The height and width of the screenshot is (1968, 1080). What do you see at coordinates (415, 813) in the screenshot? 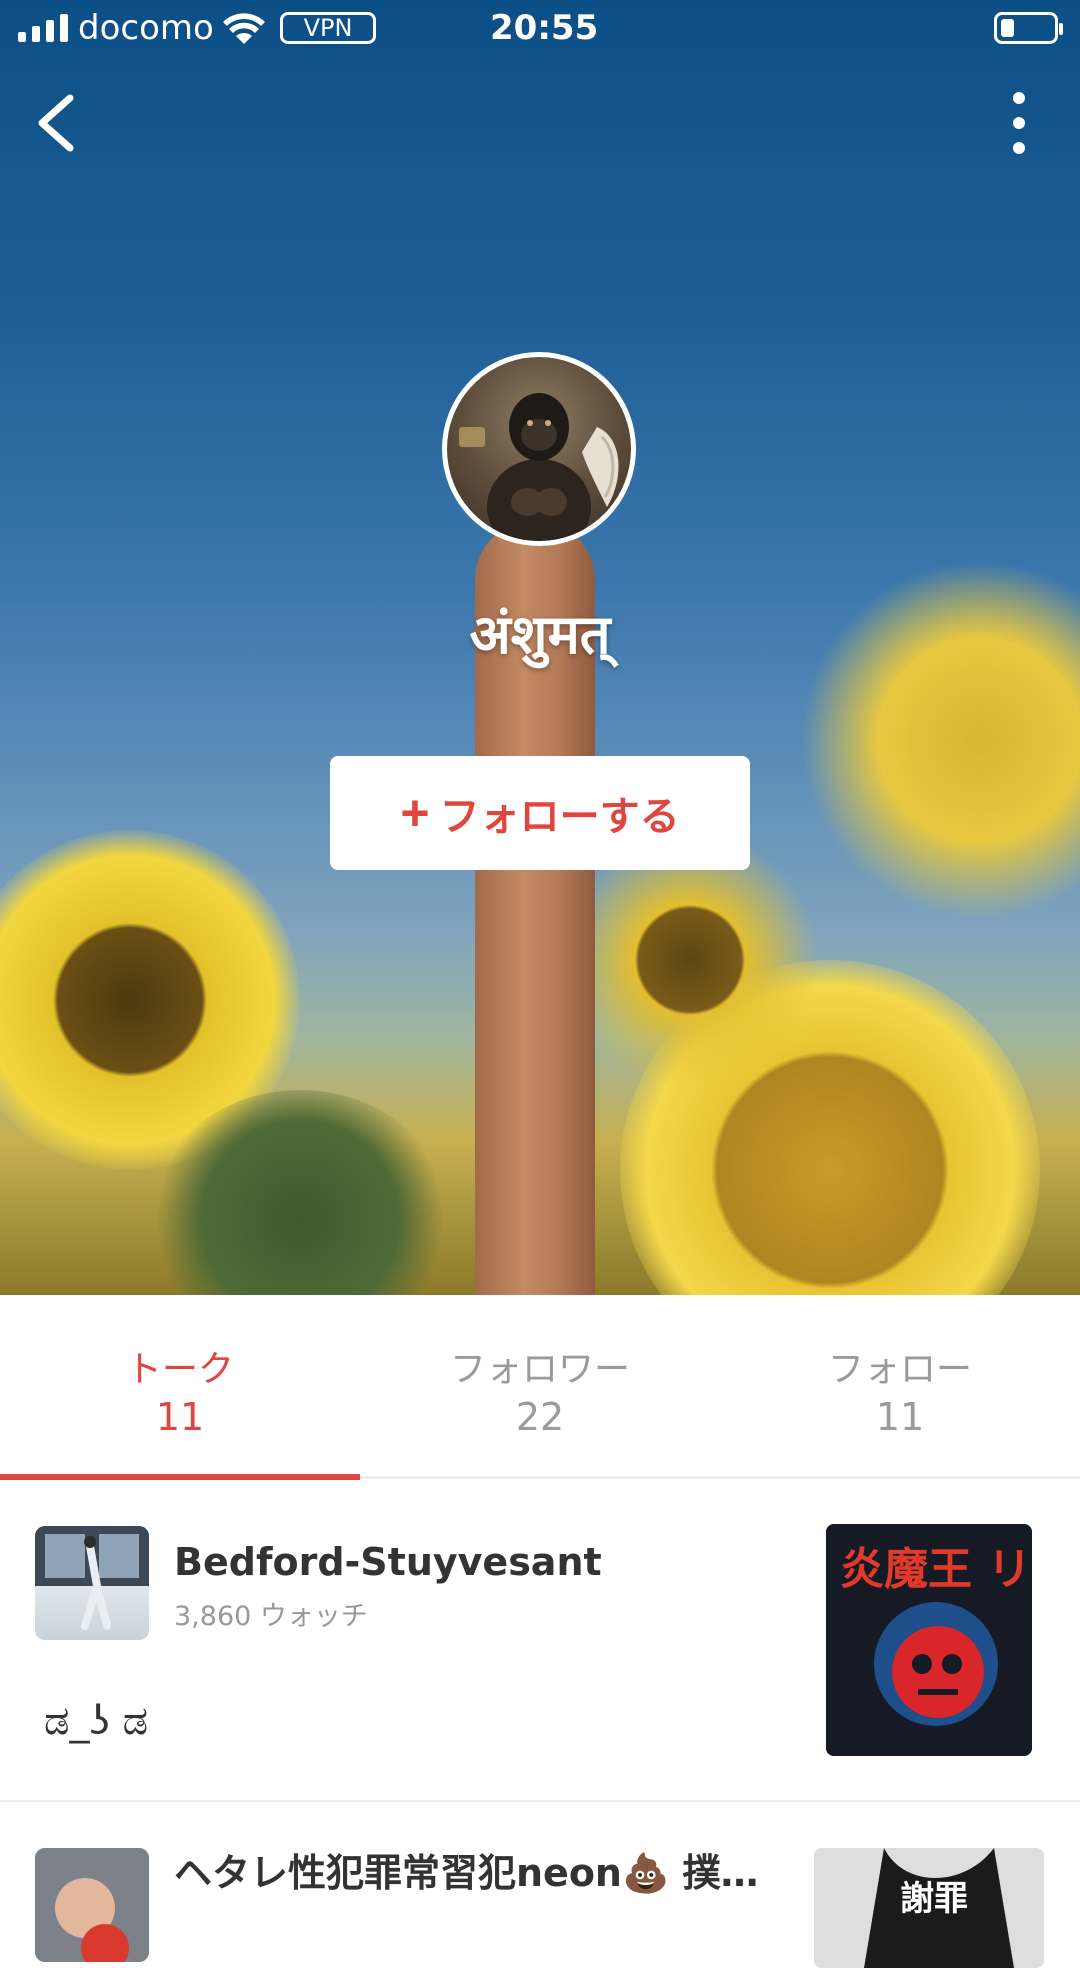
I see `plus-icon: +` at bounding box center [415, 813].